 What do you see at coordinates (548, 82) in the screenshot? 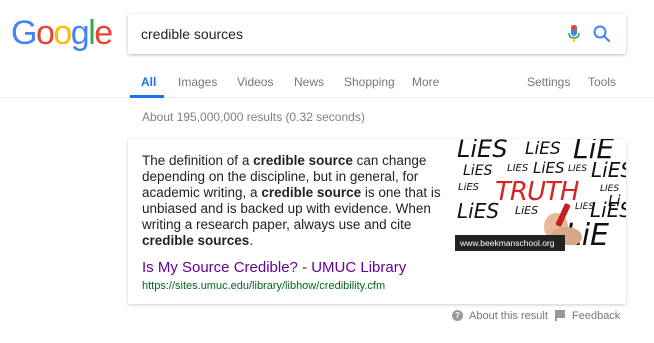
I see `settings-link: Settings` at bounding box center [548, 82].